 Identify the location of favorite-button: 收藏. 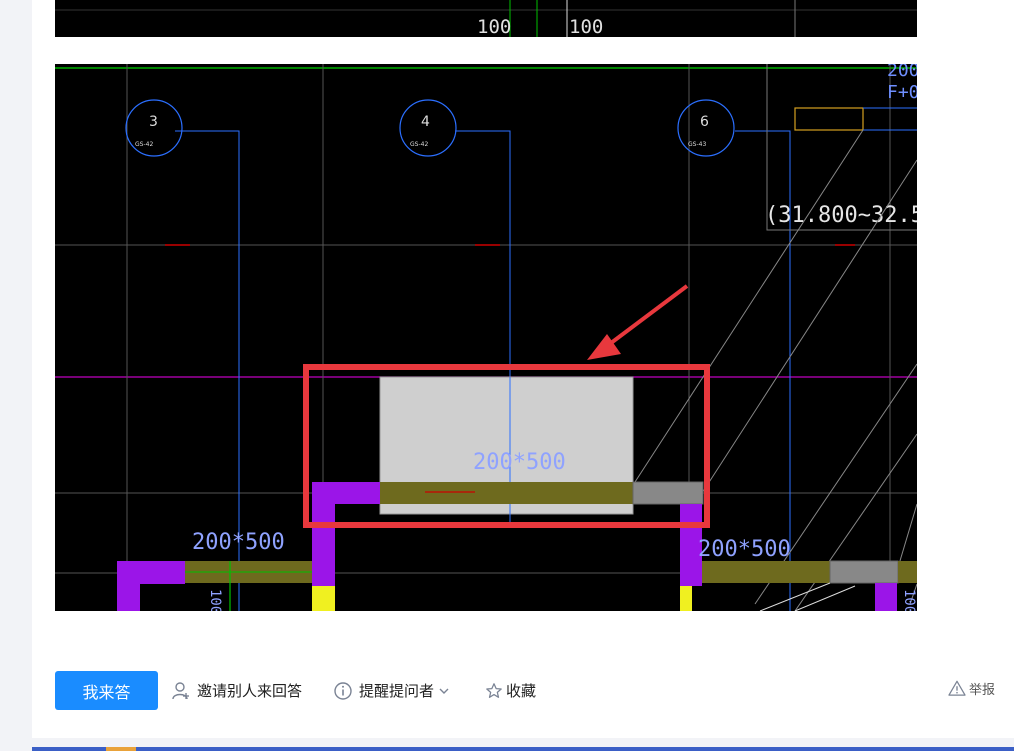
(510, 690).